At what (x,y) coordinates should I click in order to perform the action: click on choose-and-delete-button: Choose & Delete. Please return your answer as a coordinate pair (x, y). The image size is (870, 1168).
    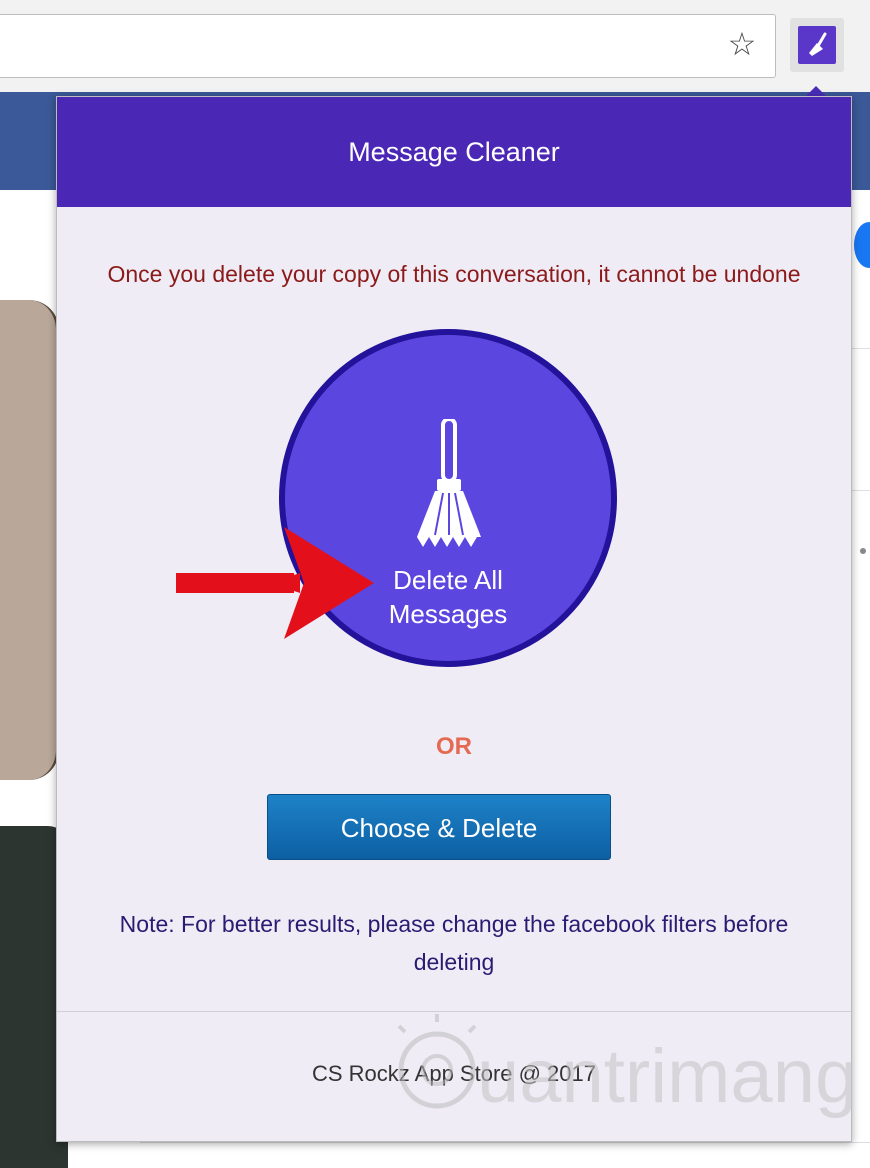
    Looking at the image, I should click on (439, 827).